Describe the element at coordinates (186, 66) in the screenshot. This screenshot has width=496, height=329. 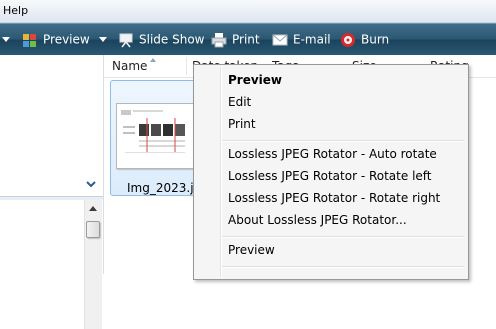
I see `column-divider` at that location.